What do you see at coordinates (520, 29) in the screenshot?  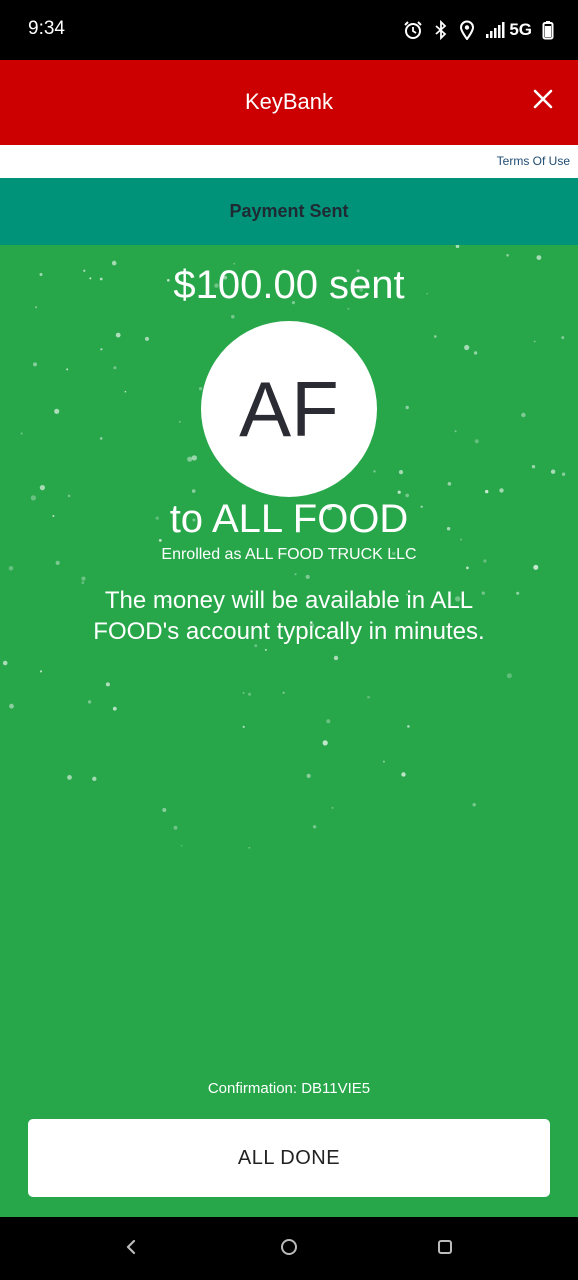 I see `network-label: 5G` at bounding box center [520, 29].